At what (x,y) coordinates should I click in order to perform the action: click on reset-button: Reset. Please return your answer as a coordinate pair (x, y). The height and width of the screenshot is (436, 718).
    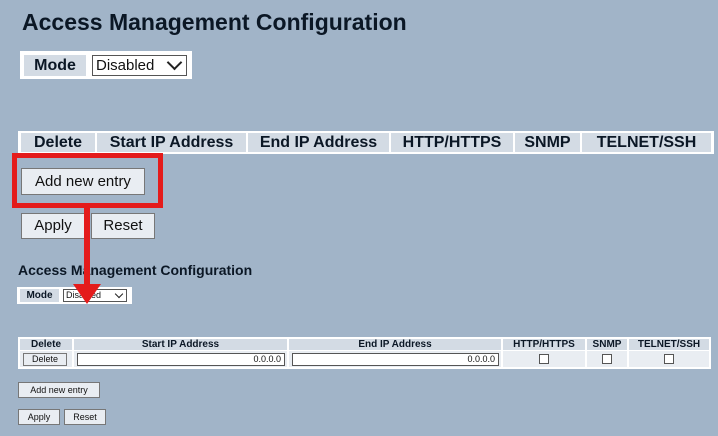
    Looking at the image, I should click on (85, 417).